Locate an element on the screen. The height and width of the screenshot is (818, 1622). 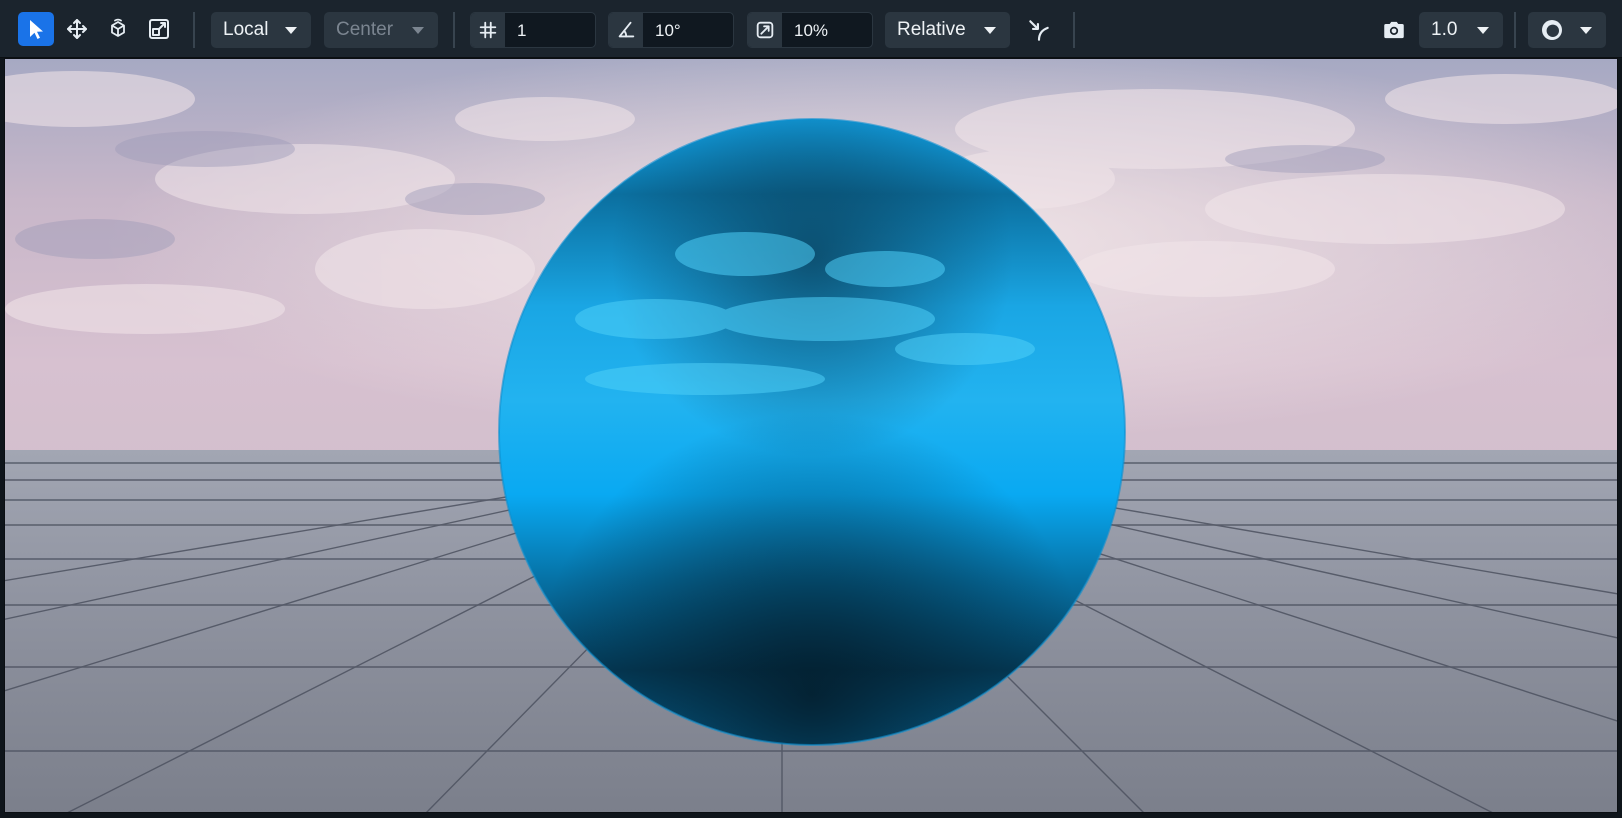
move-arrows-icon is located at coordinates (77, 29).